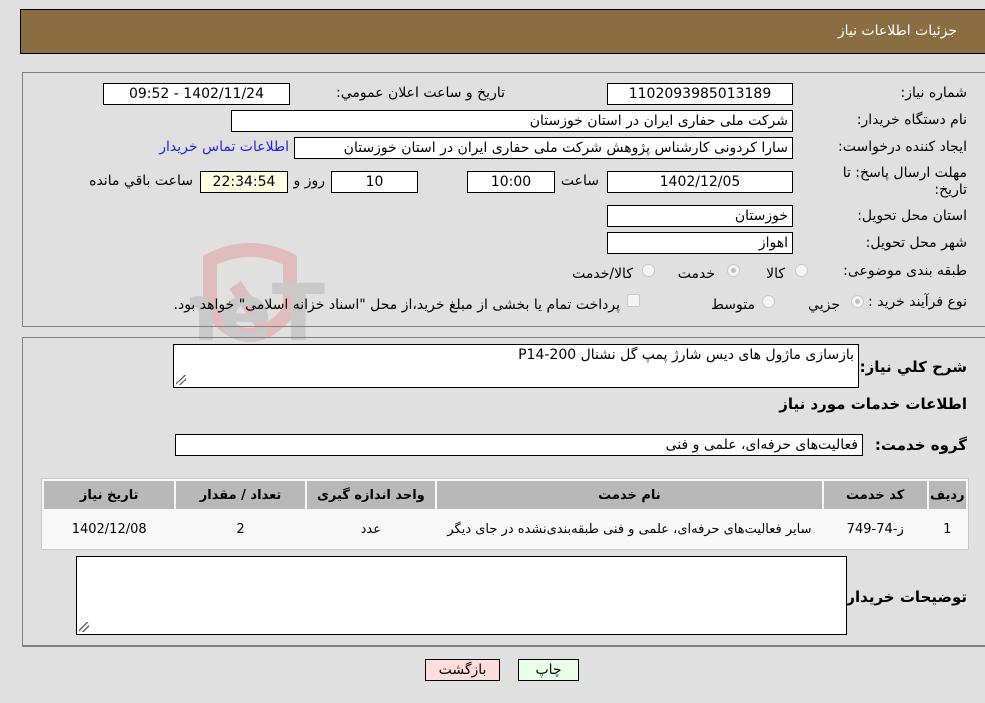 The height and width of the screenshot is (703, 985). Describe the element at coordinates (240, 529) in the screenshot. I see `cell-quantity: 2` at that location.